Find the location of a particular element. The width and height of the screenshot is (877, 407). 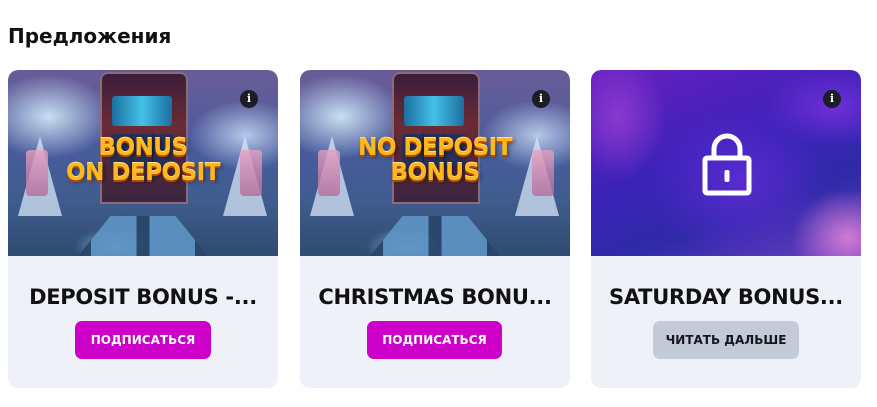

offer-banner-locked: i is located at coordinates (726, 163).